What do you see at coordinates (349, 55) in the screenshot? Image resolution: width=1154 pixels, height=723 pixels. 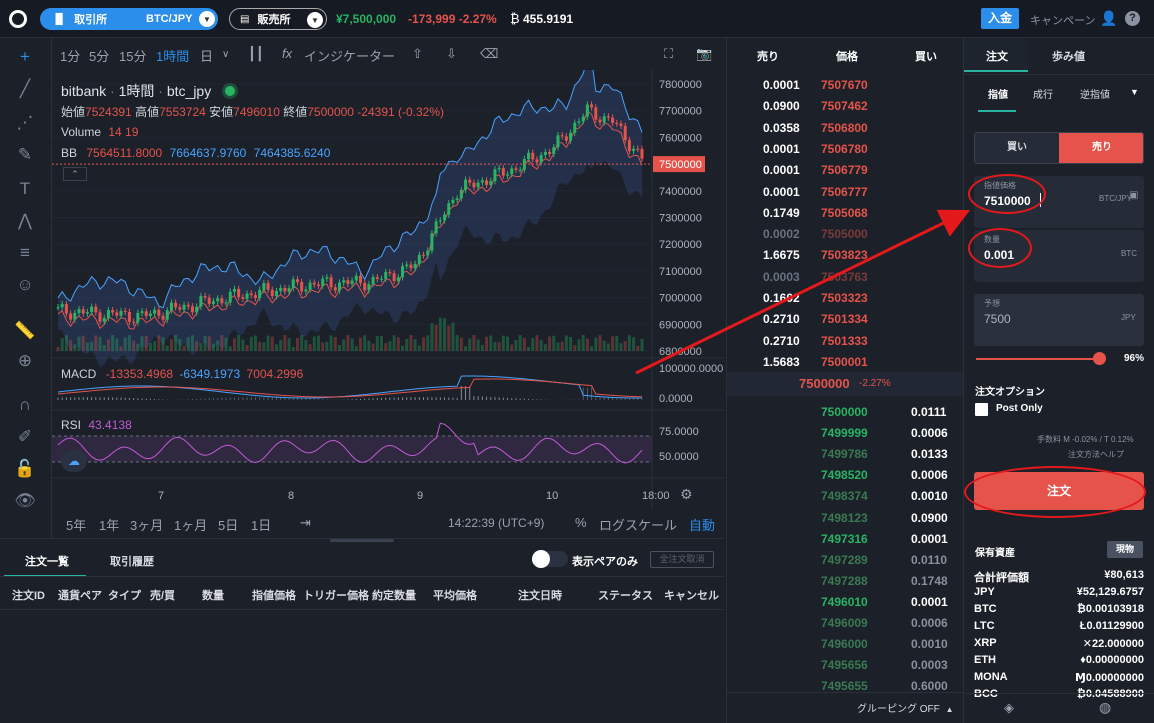 I see `indicators-button: インジケーター` at bounding box center [349, 55].